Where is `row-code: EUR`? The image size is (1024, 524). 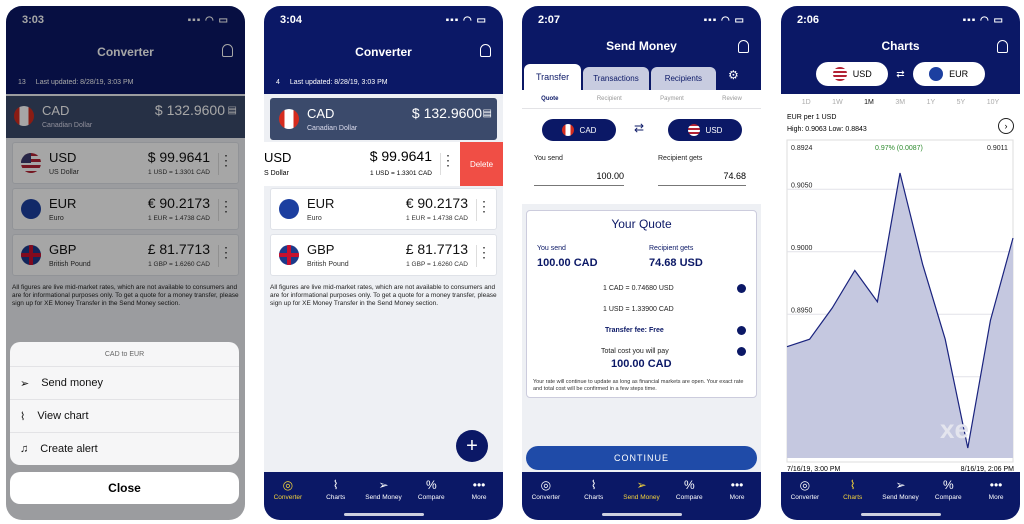 row-code: EUR is located at coordinates (321, 203).